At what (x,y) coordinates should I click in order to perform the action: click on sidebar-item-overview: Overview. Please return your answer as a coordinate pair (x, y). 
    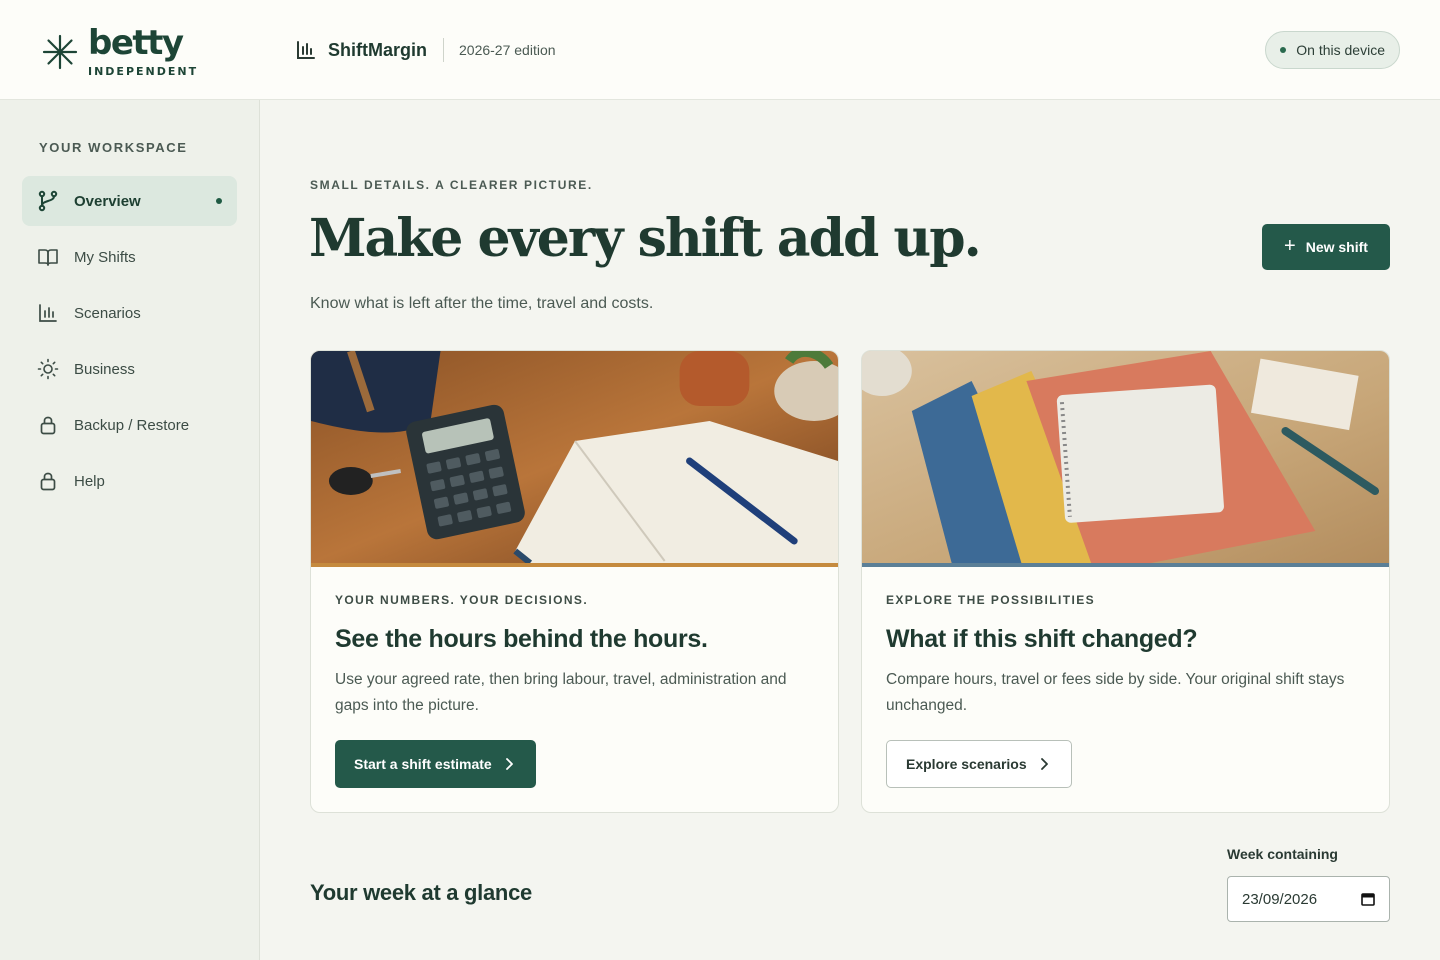
    Looking at the image, I should click on (129, 201).